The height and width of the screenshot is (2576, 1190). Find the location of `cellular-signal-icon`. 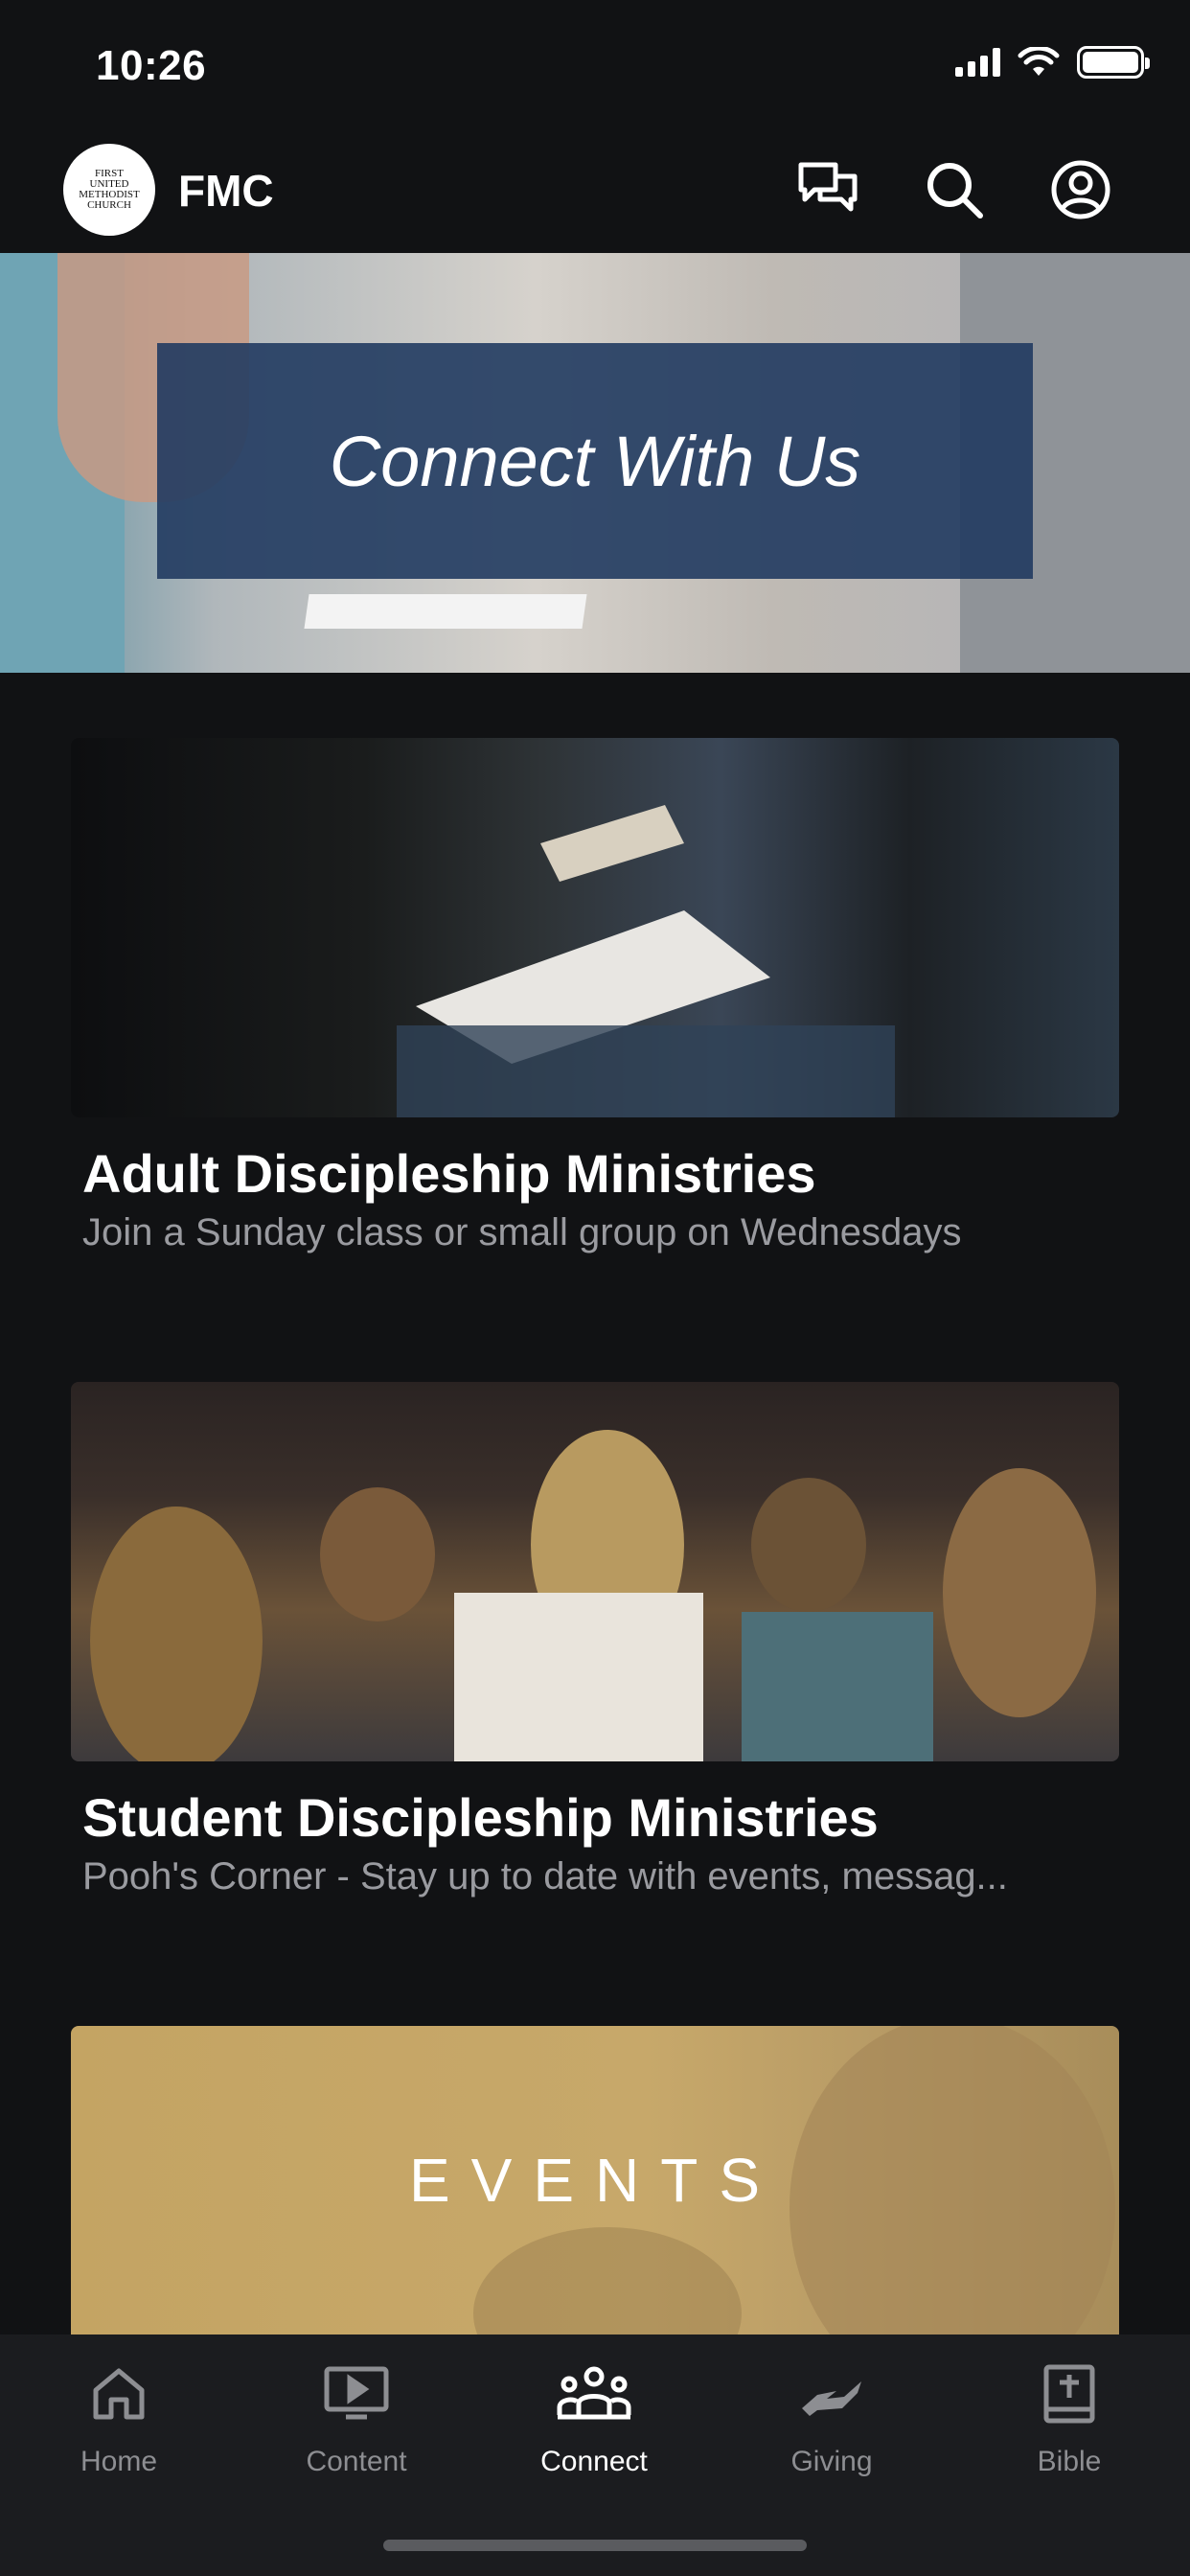

cellular-signal-icon is located at coordinates (978, 63).